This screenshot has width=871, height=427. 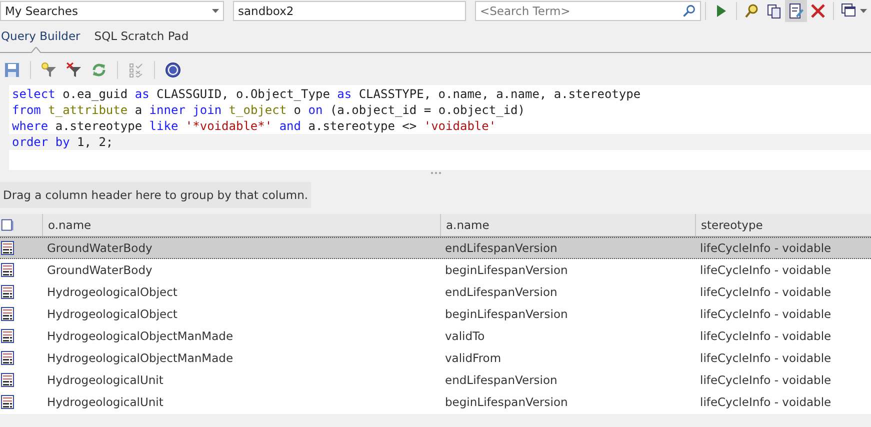 What do you see at coordinates (435, 314) in the screenshot?
I see `table-row: HydrogeologicalObject beginLifespanVersion lifeCycleInfo - voidable` at bounding box center [435, 314].